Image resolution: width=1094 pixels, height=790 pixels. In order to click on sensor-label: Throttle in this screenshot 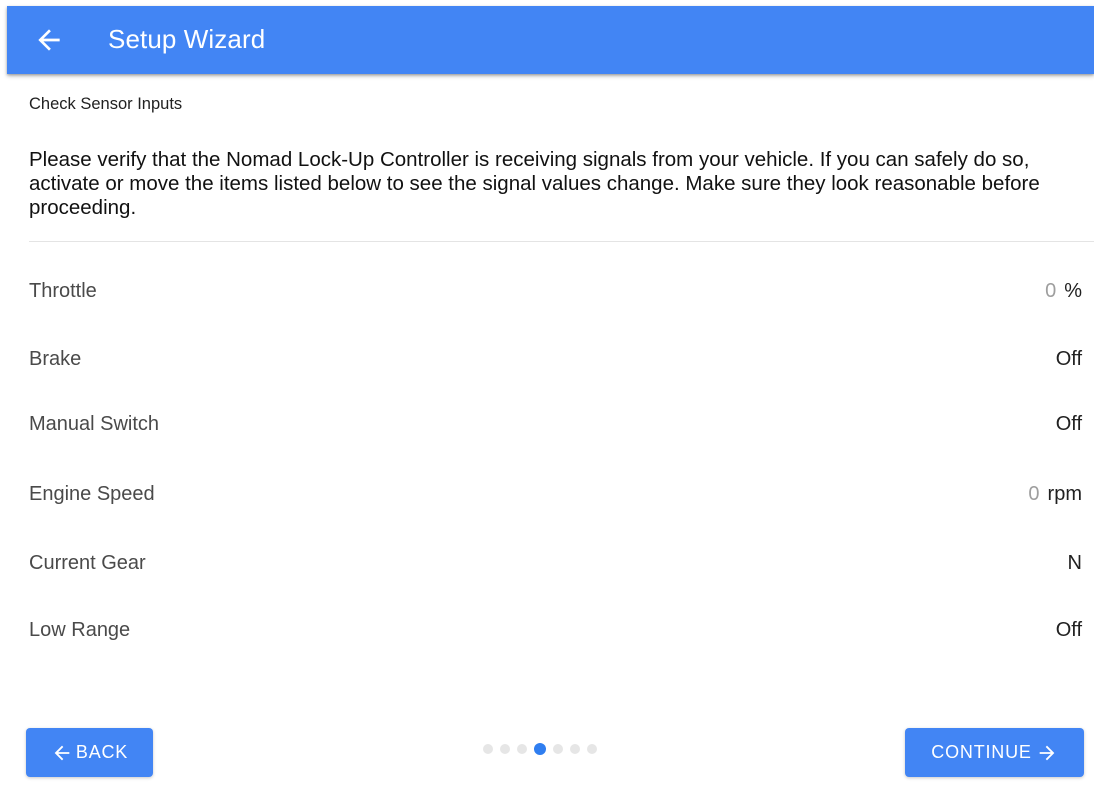, I will do `click(63, 290)`.